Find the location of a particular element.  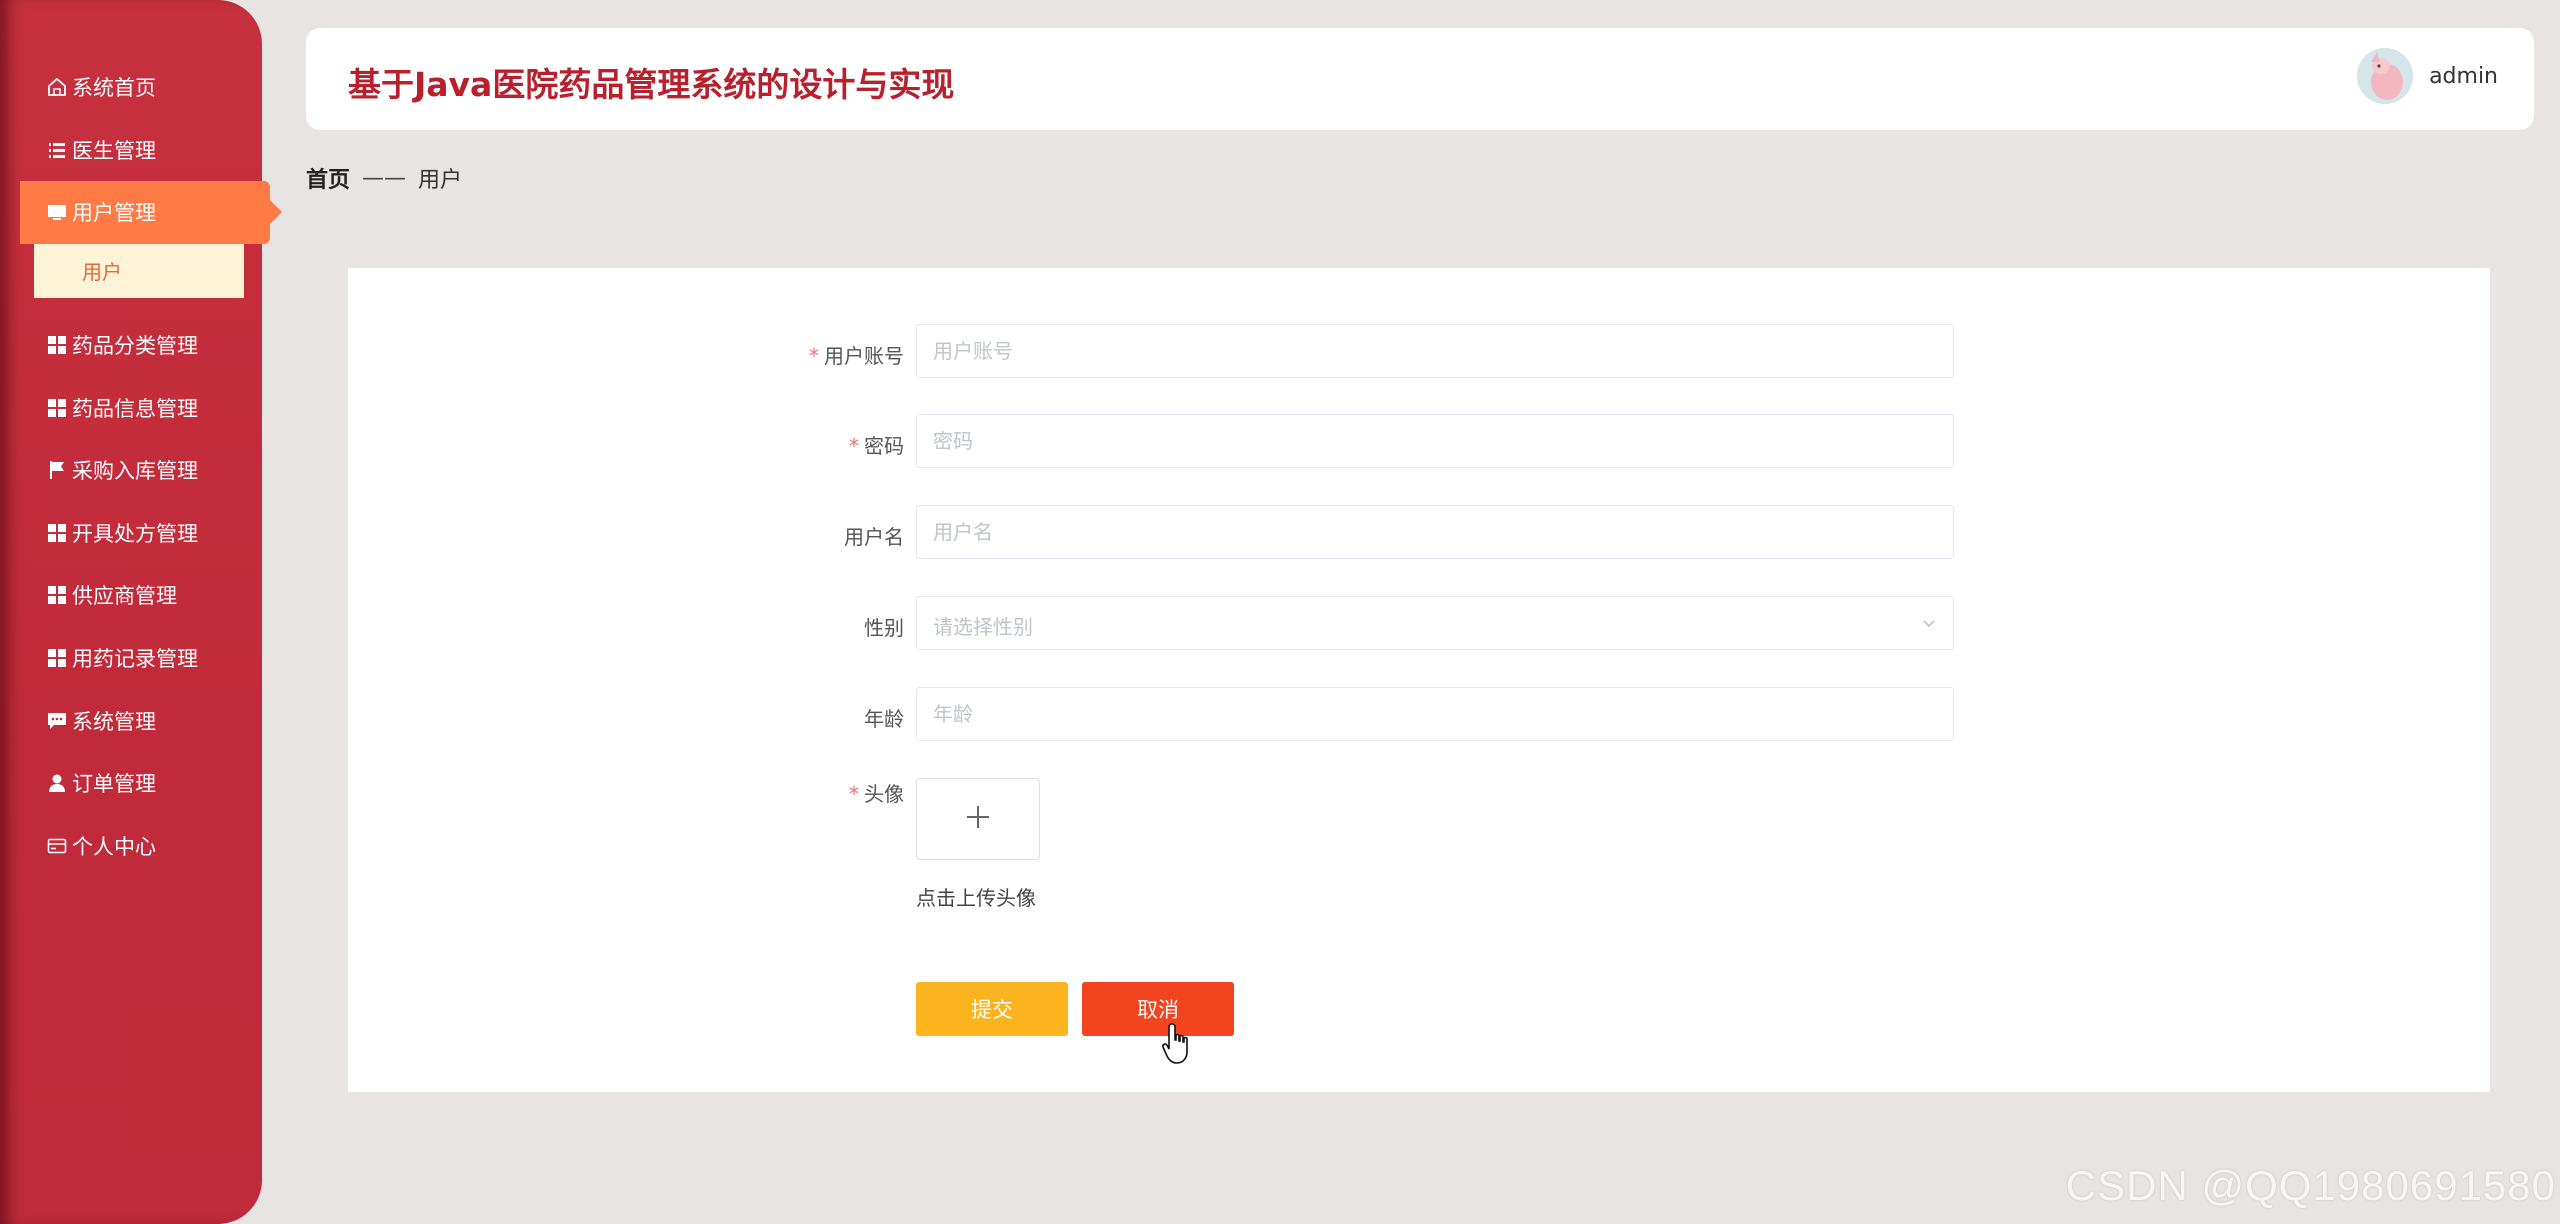

gender-select: 请选择性别 is located at coordinates (1435, 623).